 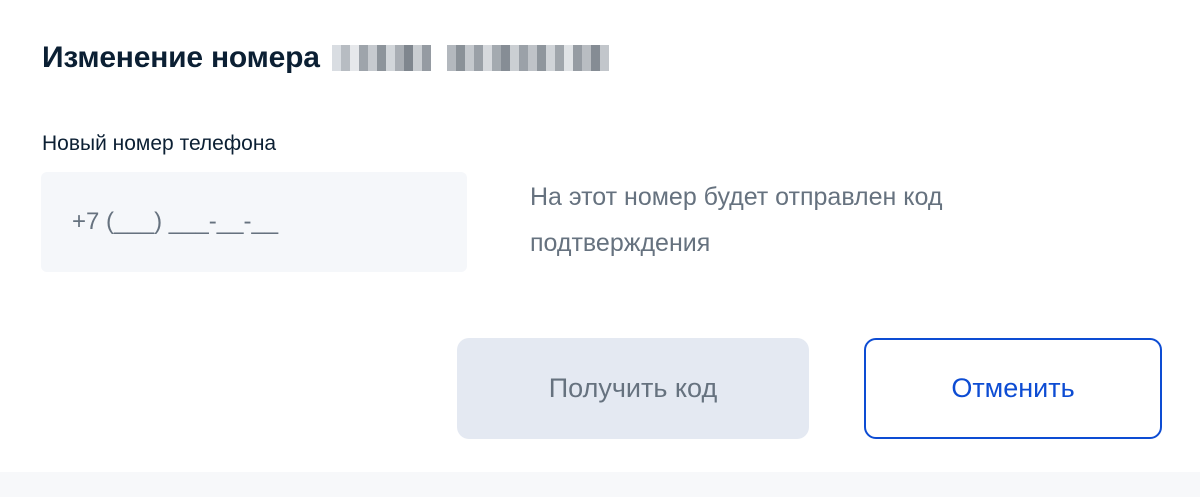 What do you see at coordinates (1013, 388) in the screenshot?
I see `cancel-button: Отменить` at bounding box center [1013, 388].